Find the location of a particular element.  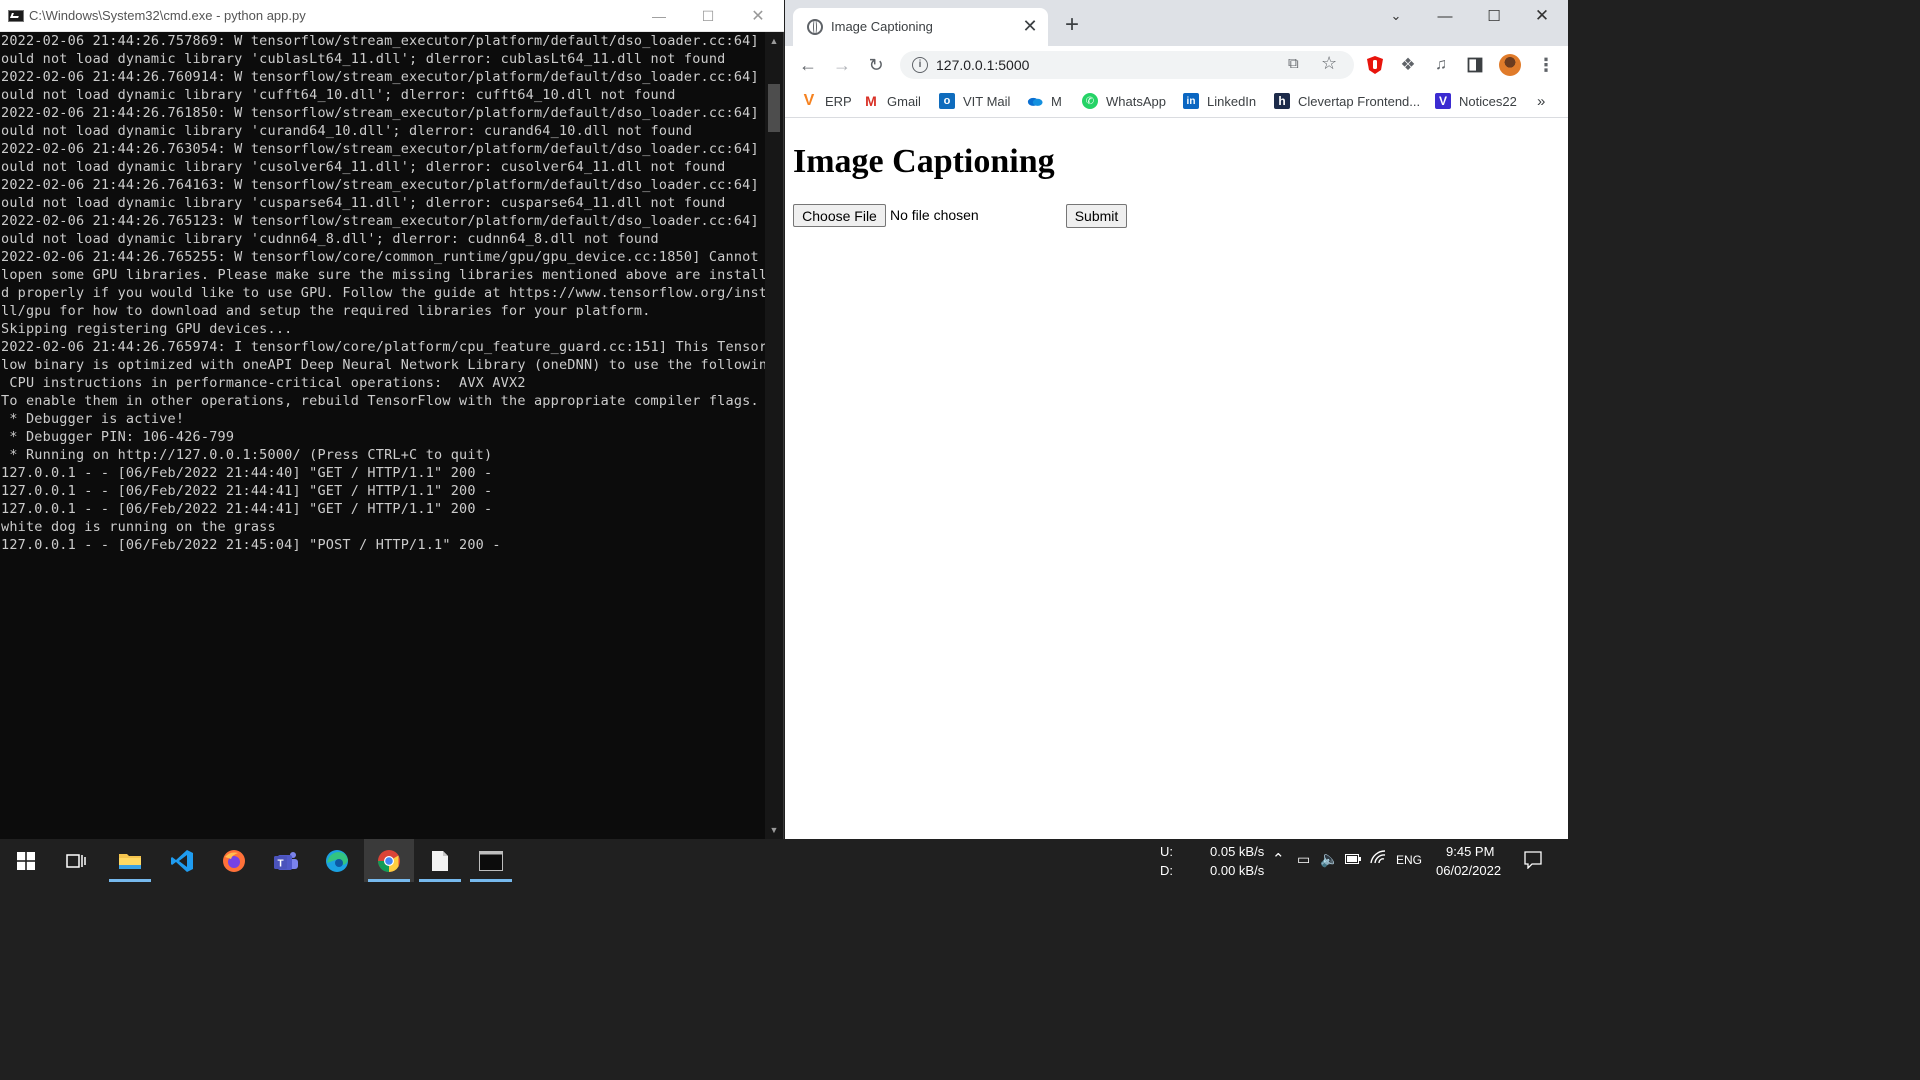

bookmark-m: M is located at coordinates (1044, 101).